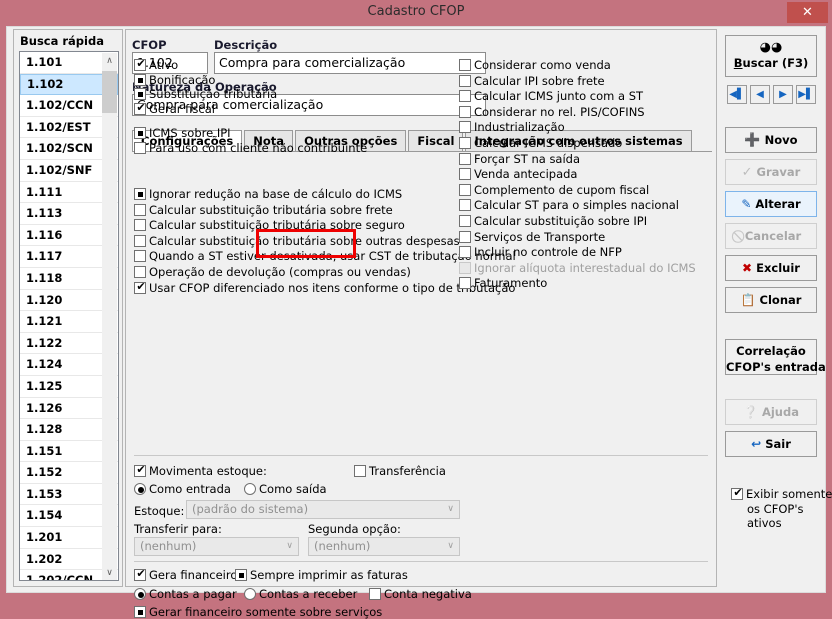  I want to click on segunda-opcao-value: (nenhum), so click(342, 546).